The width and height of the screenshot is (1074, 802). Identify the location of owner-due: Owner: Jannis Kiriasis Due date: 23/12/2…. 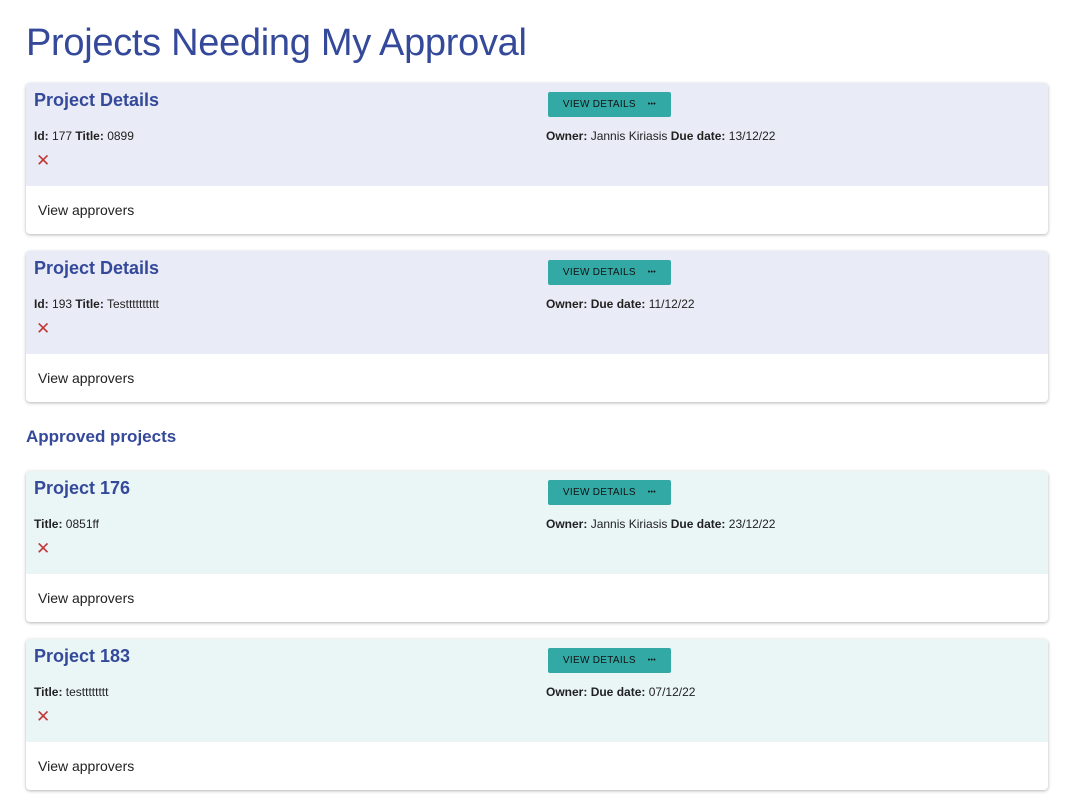
(660, 524).